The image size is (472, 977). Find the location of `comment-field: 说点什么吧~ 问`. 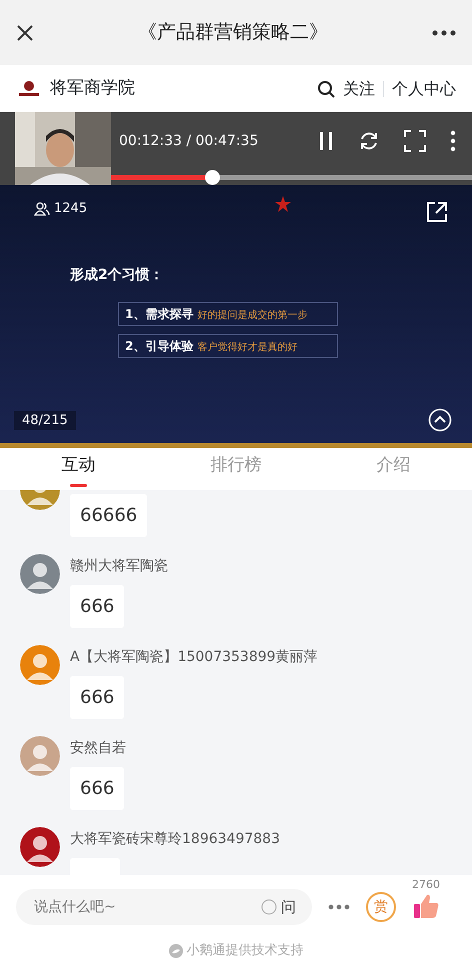

comment-field: 说点什么吧~ 问 is located at coordinates (164, 907).